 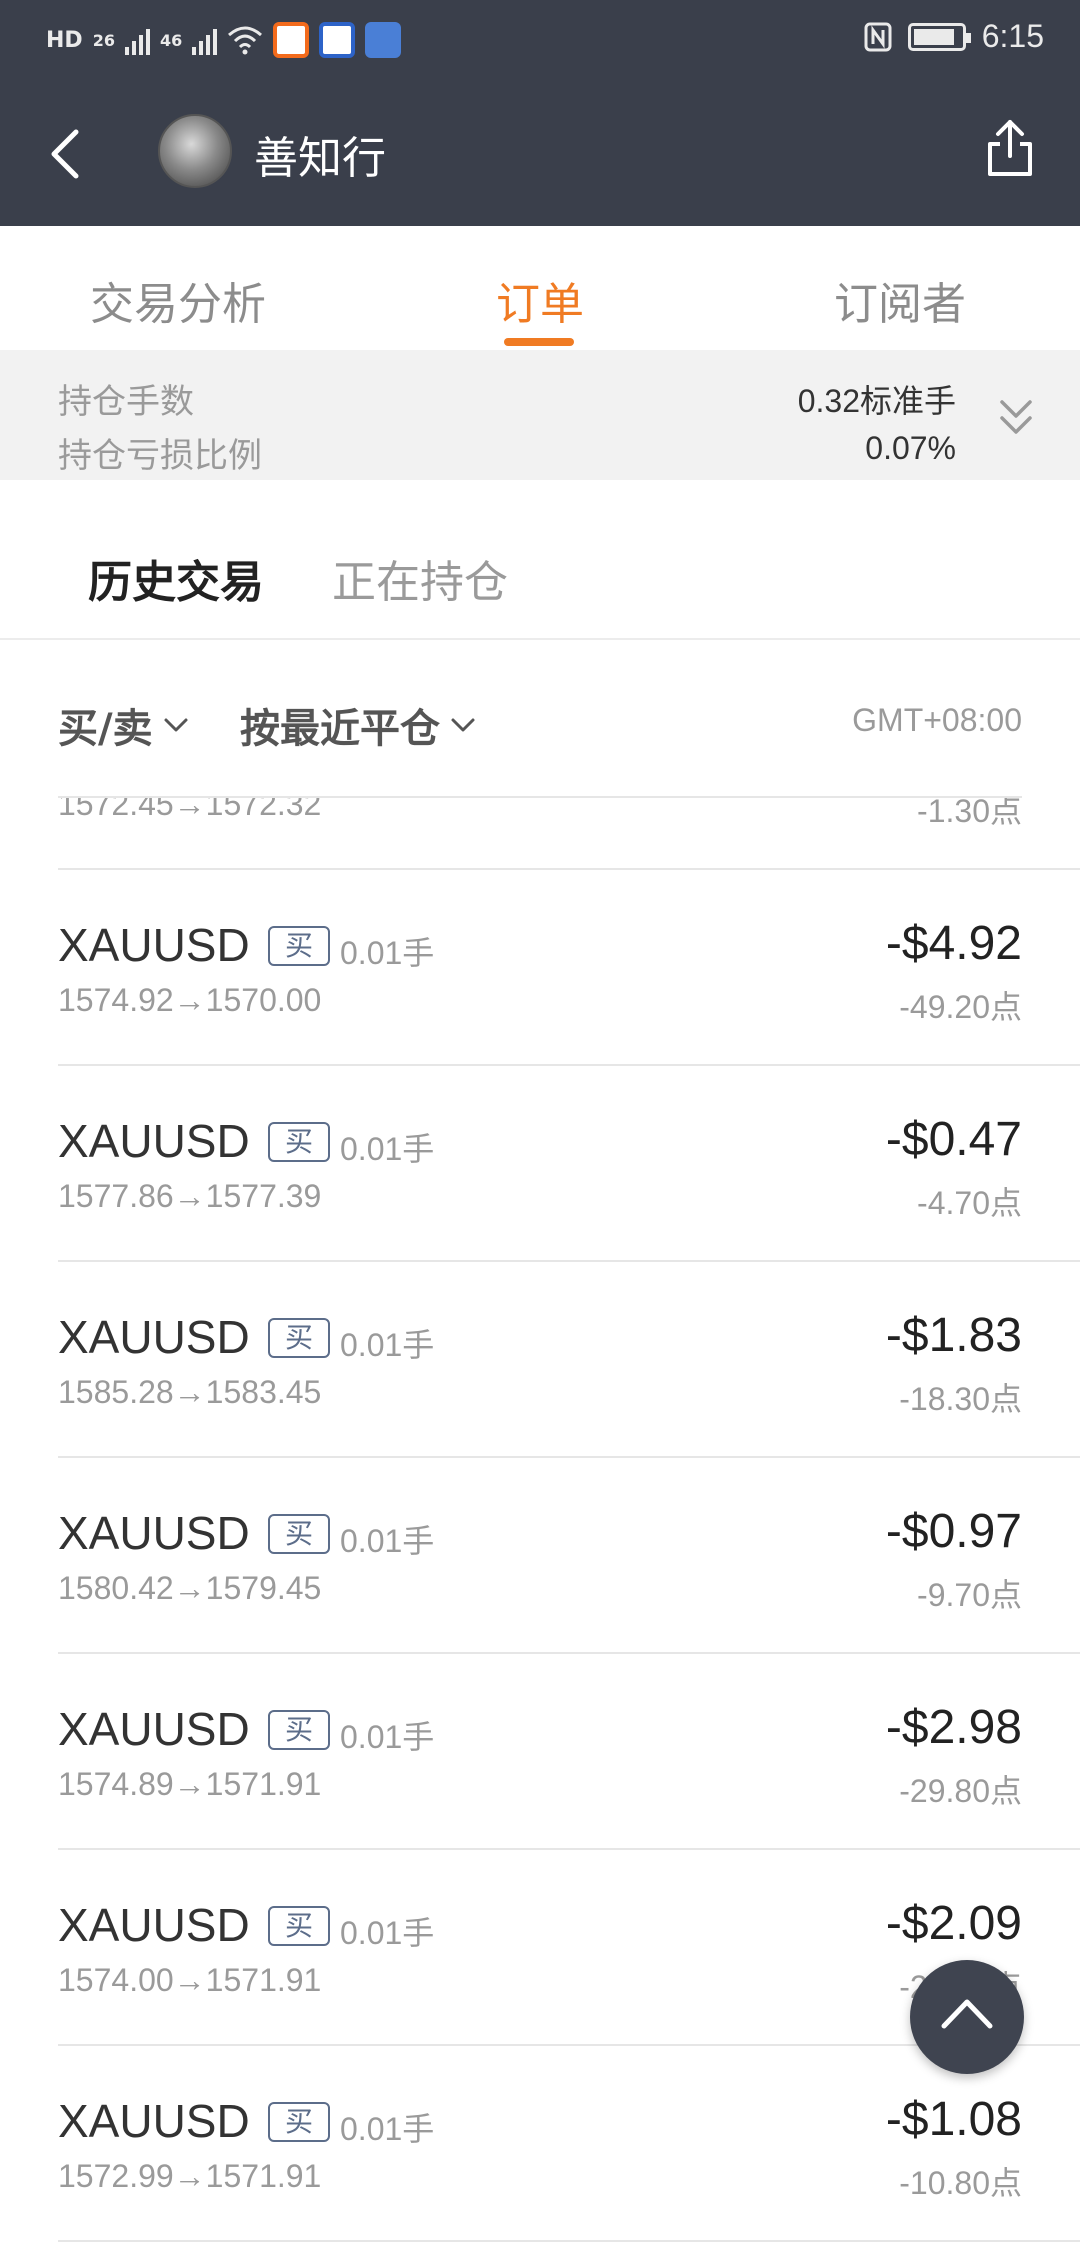 What do you see at coordinates (540, 415) in the screenshot?
I see `position-summary: 持仓手数 0.32标准手 持仓亏损比例 0.07%` at bounding box center [540, 415].